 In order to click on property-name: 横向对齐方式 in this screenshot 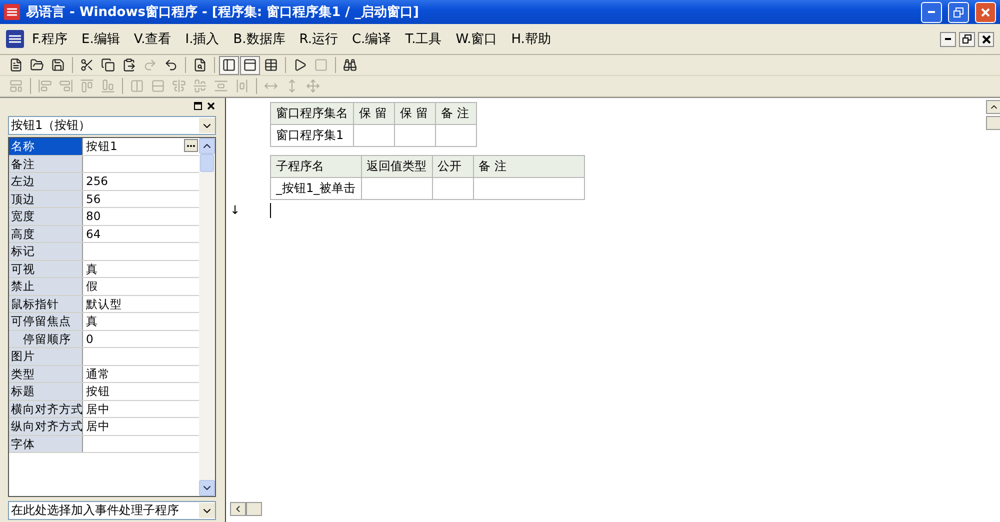, I will do `click(46, 408)`.